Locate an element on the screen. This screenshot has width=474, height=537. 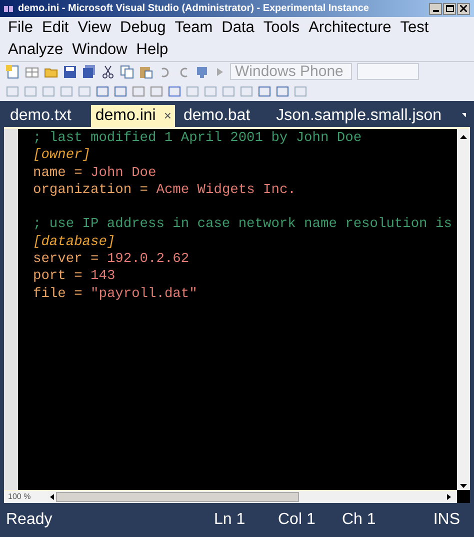
maximize-icon is located at coordinates (450, 8).